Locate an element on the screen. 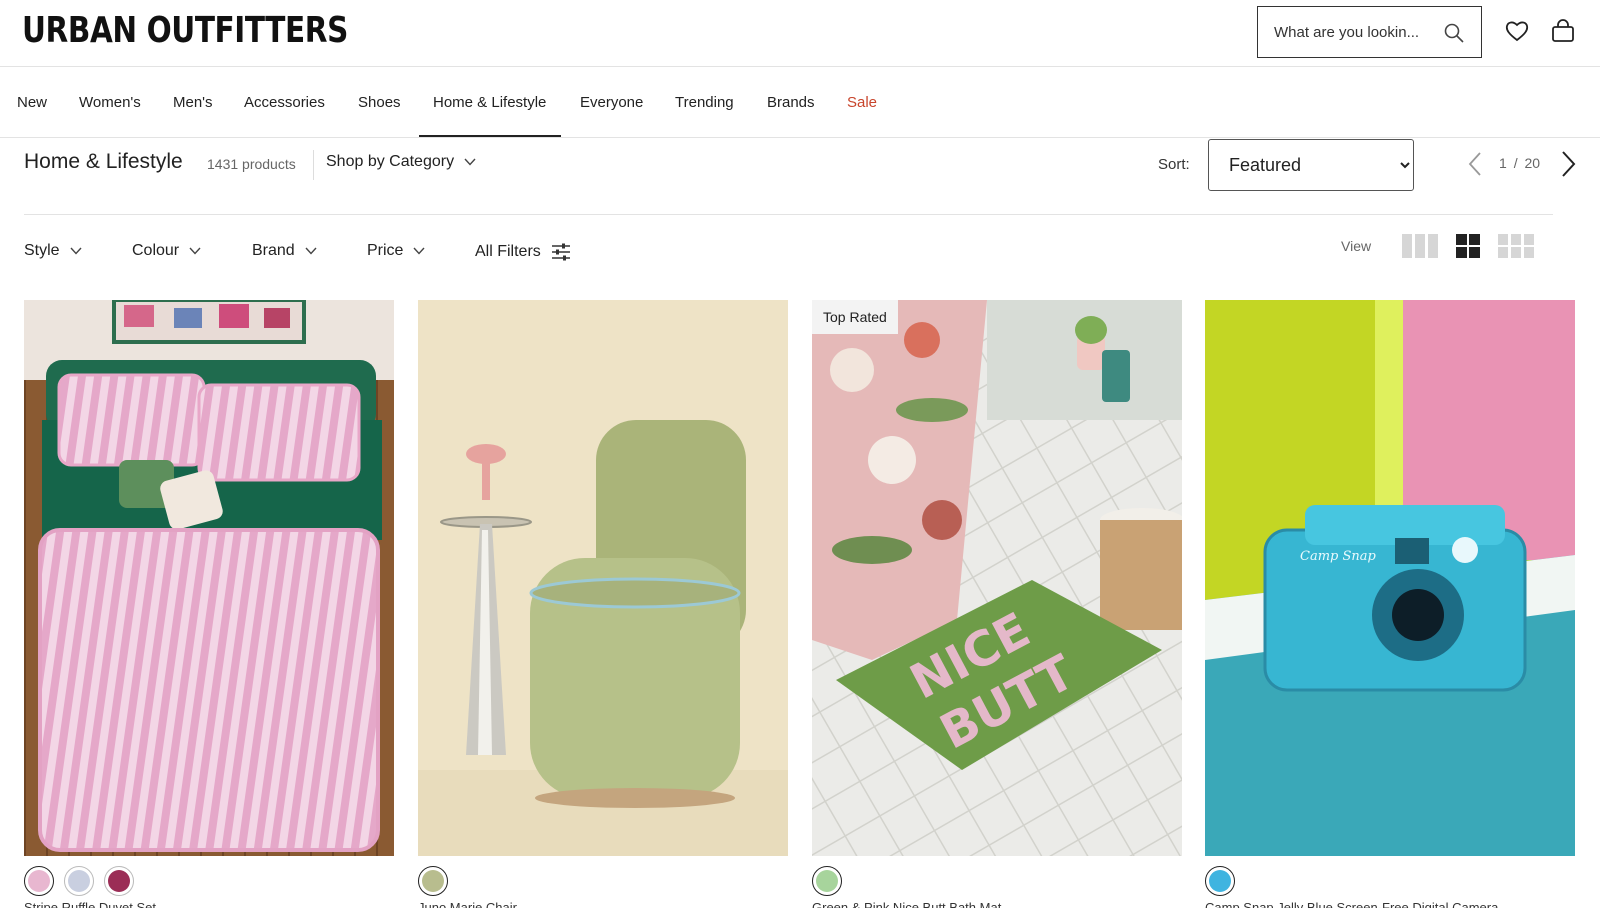 This screenshot has width=1600, height=908. sliders-icon is located at coordinates (560, 252).